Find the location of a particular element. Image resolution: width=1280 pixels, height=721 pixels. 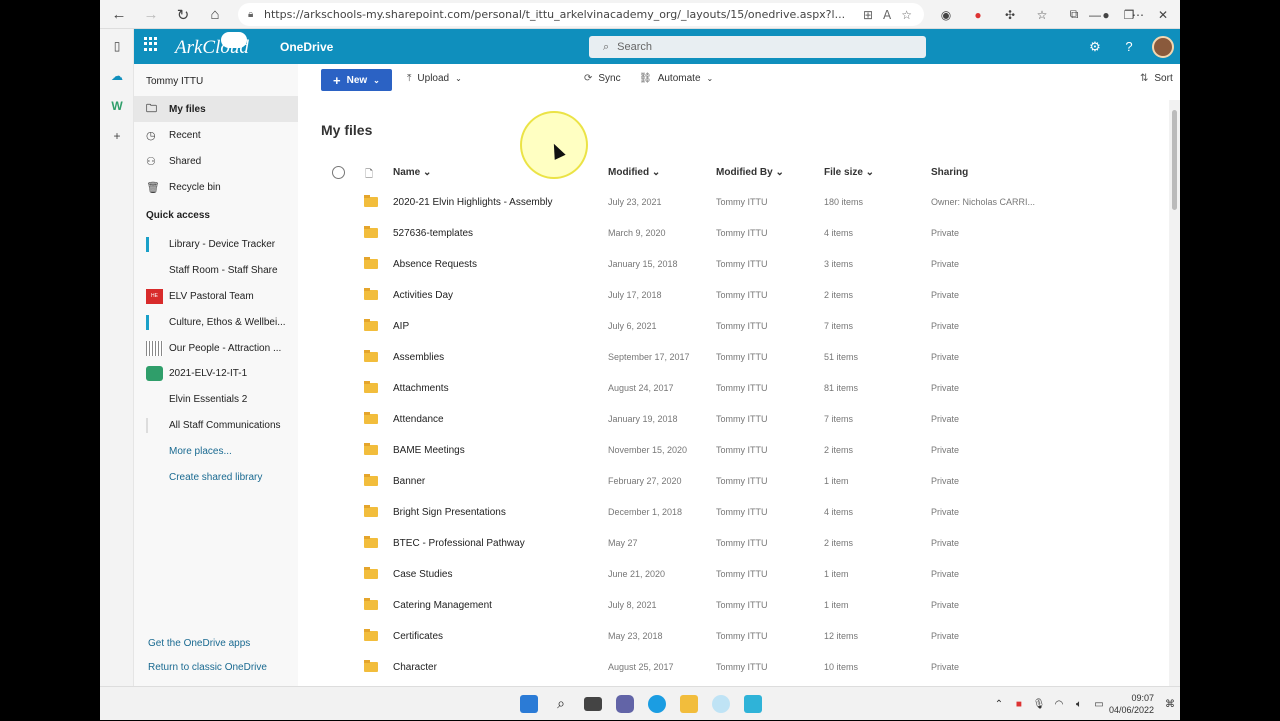

chevron-up-icon: ⌃ is located at coordinates (999, 704).